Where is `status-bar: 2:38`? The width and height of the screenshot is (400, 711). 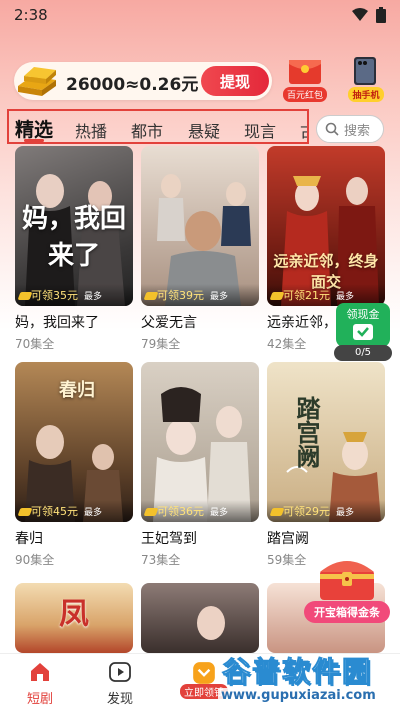
status-bar: 2:38 is located at coordinates (200, 15).